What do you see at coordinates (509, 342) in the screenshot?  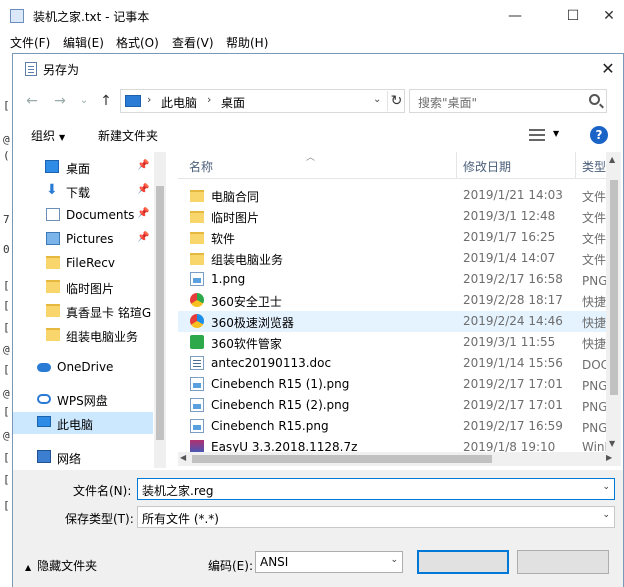 I see `file-date: 2019/3/1 11:55` at bounding box center [509, 342].